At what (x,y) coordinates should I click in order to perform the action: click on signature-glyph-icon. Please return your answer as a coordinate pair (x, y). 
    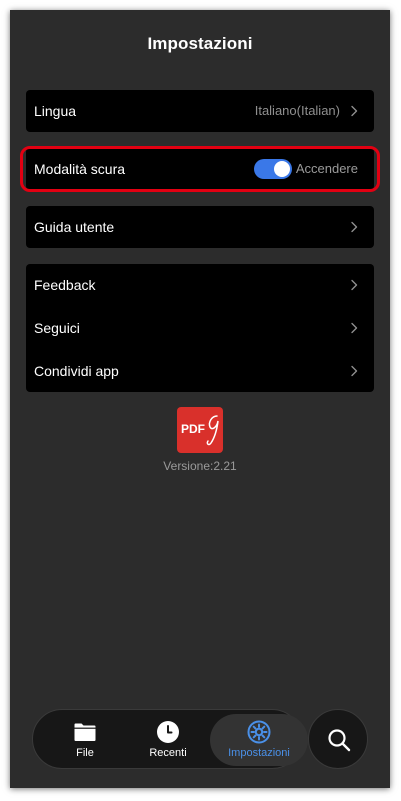
    Looking at the image, I should click on (212, 430).